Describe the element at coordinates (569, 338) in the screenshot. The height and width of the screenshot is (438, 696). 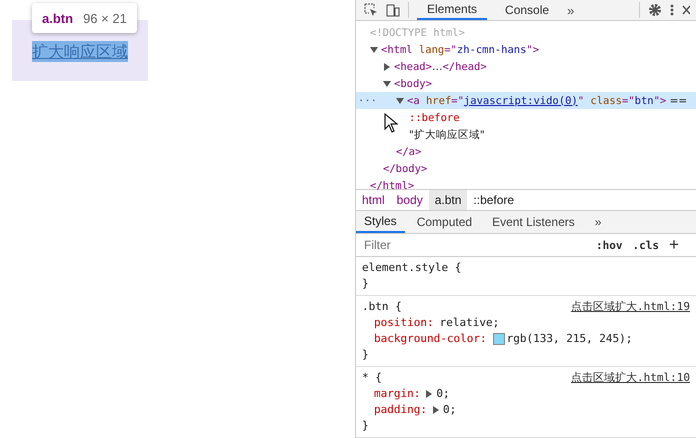
I see `css-value: rgb(133, 215, 245);` at that location.